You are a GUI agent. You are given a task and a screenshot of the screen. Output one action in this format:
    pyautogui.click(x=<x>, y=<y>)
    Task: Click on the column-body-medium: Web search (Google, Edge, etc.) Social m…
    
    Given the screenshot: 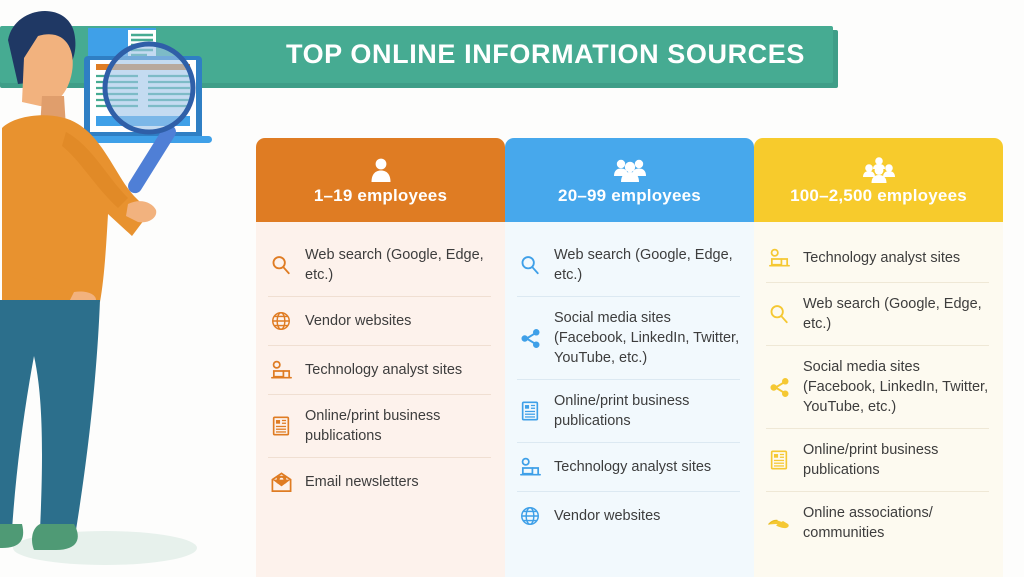 What is the action you would take?
    pyautogui.click(x=629, y=399)
    